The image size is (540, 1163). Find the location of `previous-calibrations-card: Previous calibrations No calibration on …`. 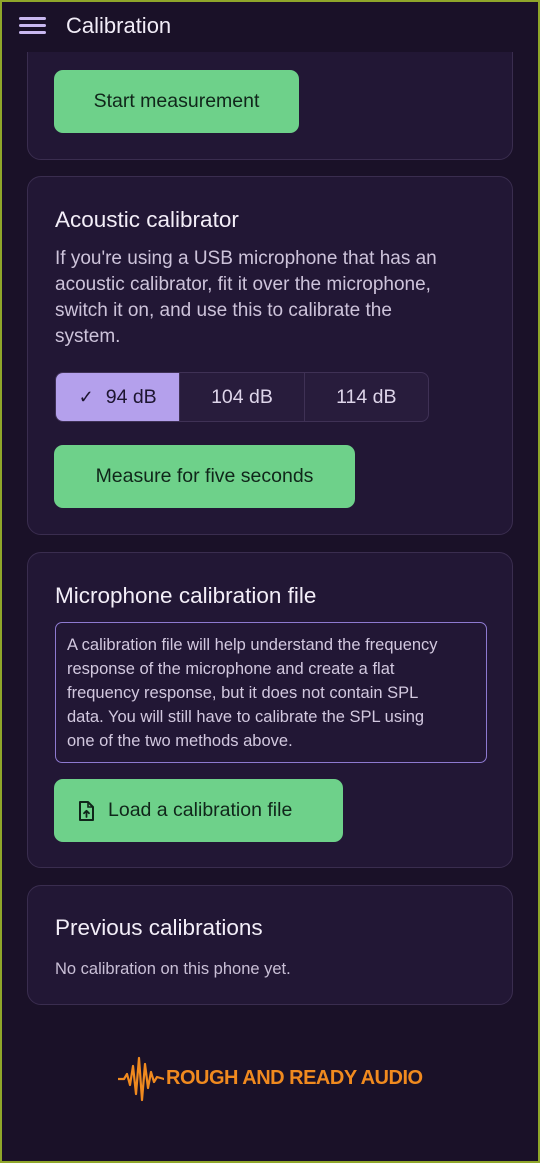

previous-calibrations-card: Previous calibrations No calibration on … is located at coordinates (270, 945).